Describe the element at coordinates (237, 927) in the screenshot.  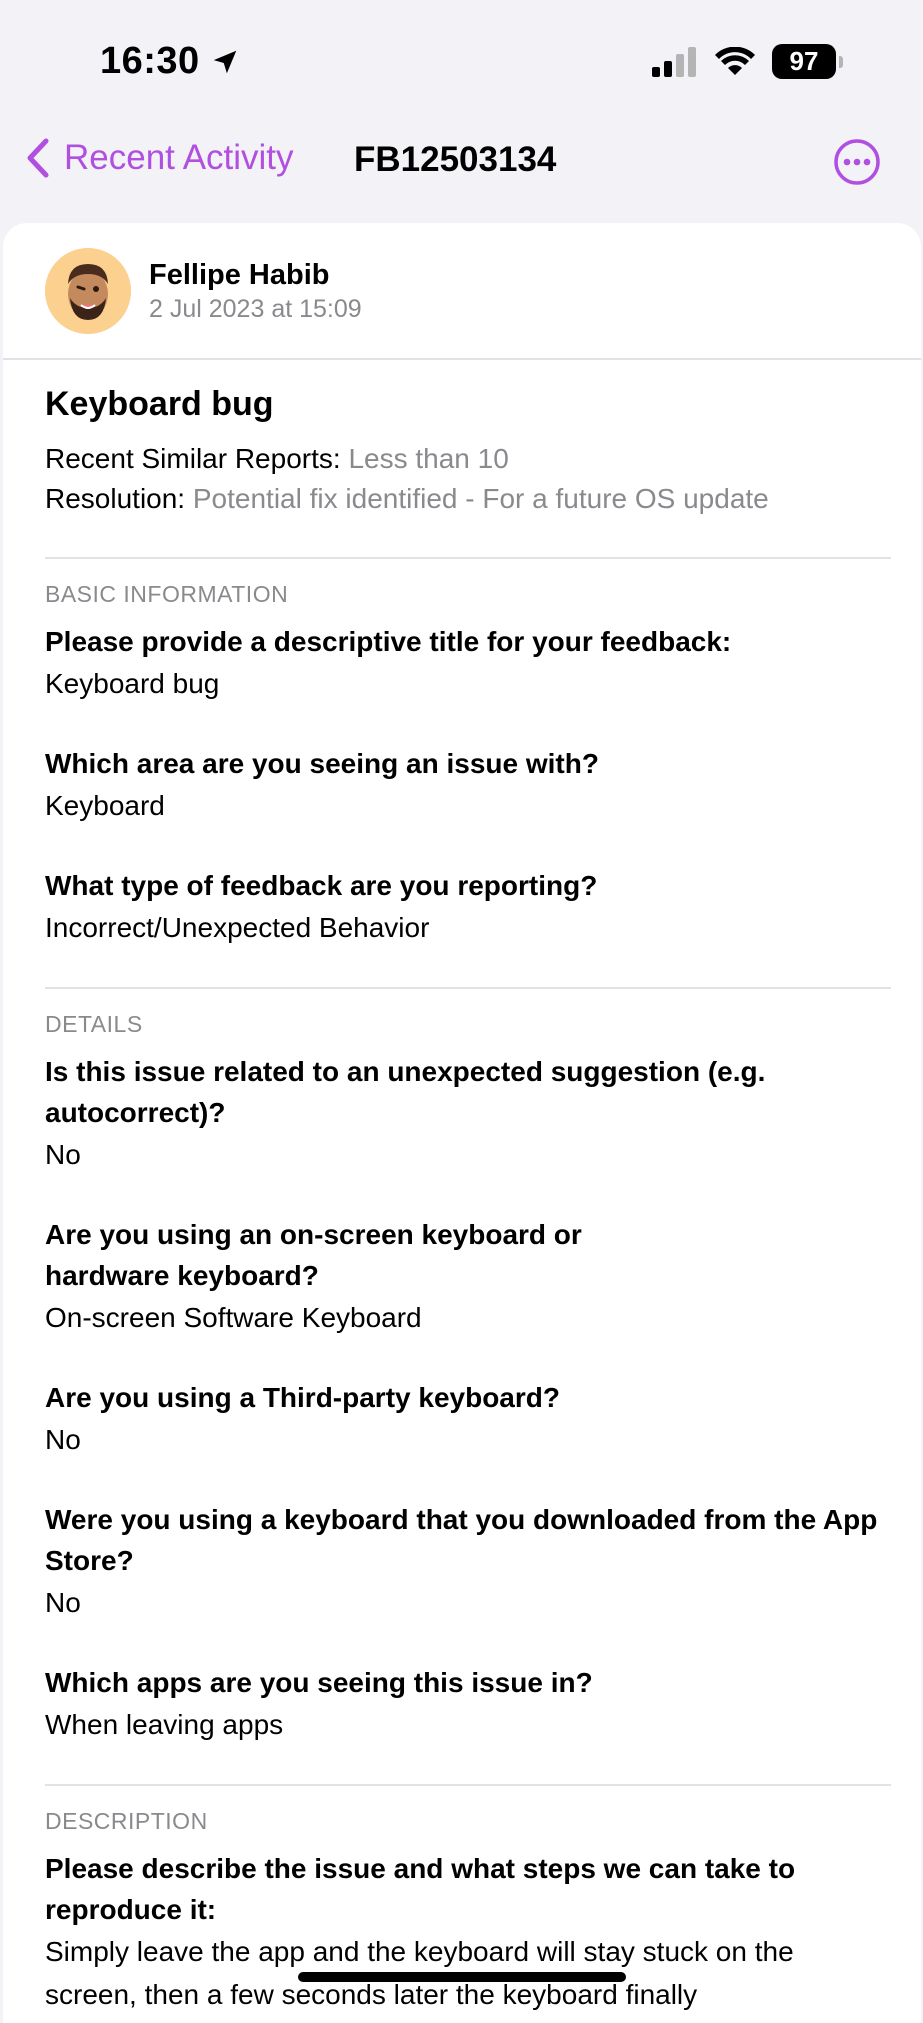
I see `answer: Incorrect/Unexpected Behavior` at that location.